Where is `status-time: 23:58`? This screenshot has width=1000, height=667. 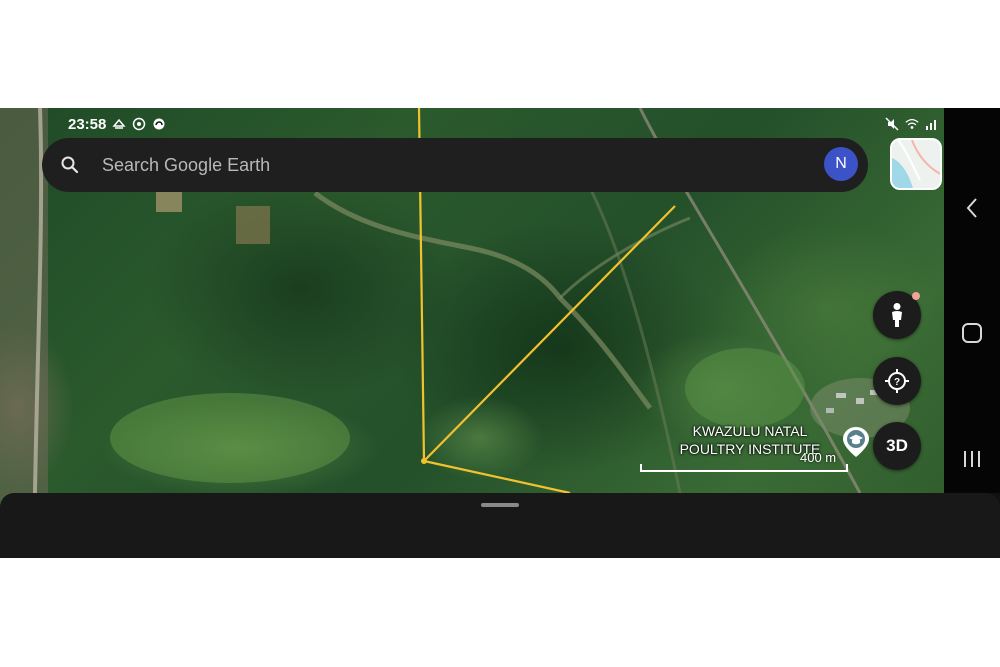
status-time: 23:58 is located at coordinates (87, 124).